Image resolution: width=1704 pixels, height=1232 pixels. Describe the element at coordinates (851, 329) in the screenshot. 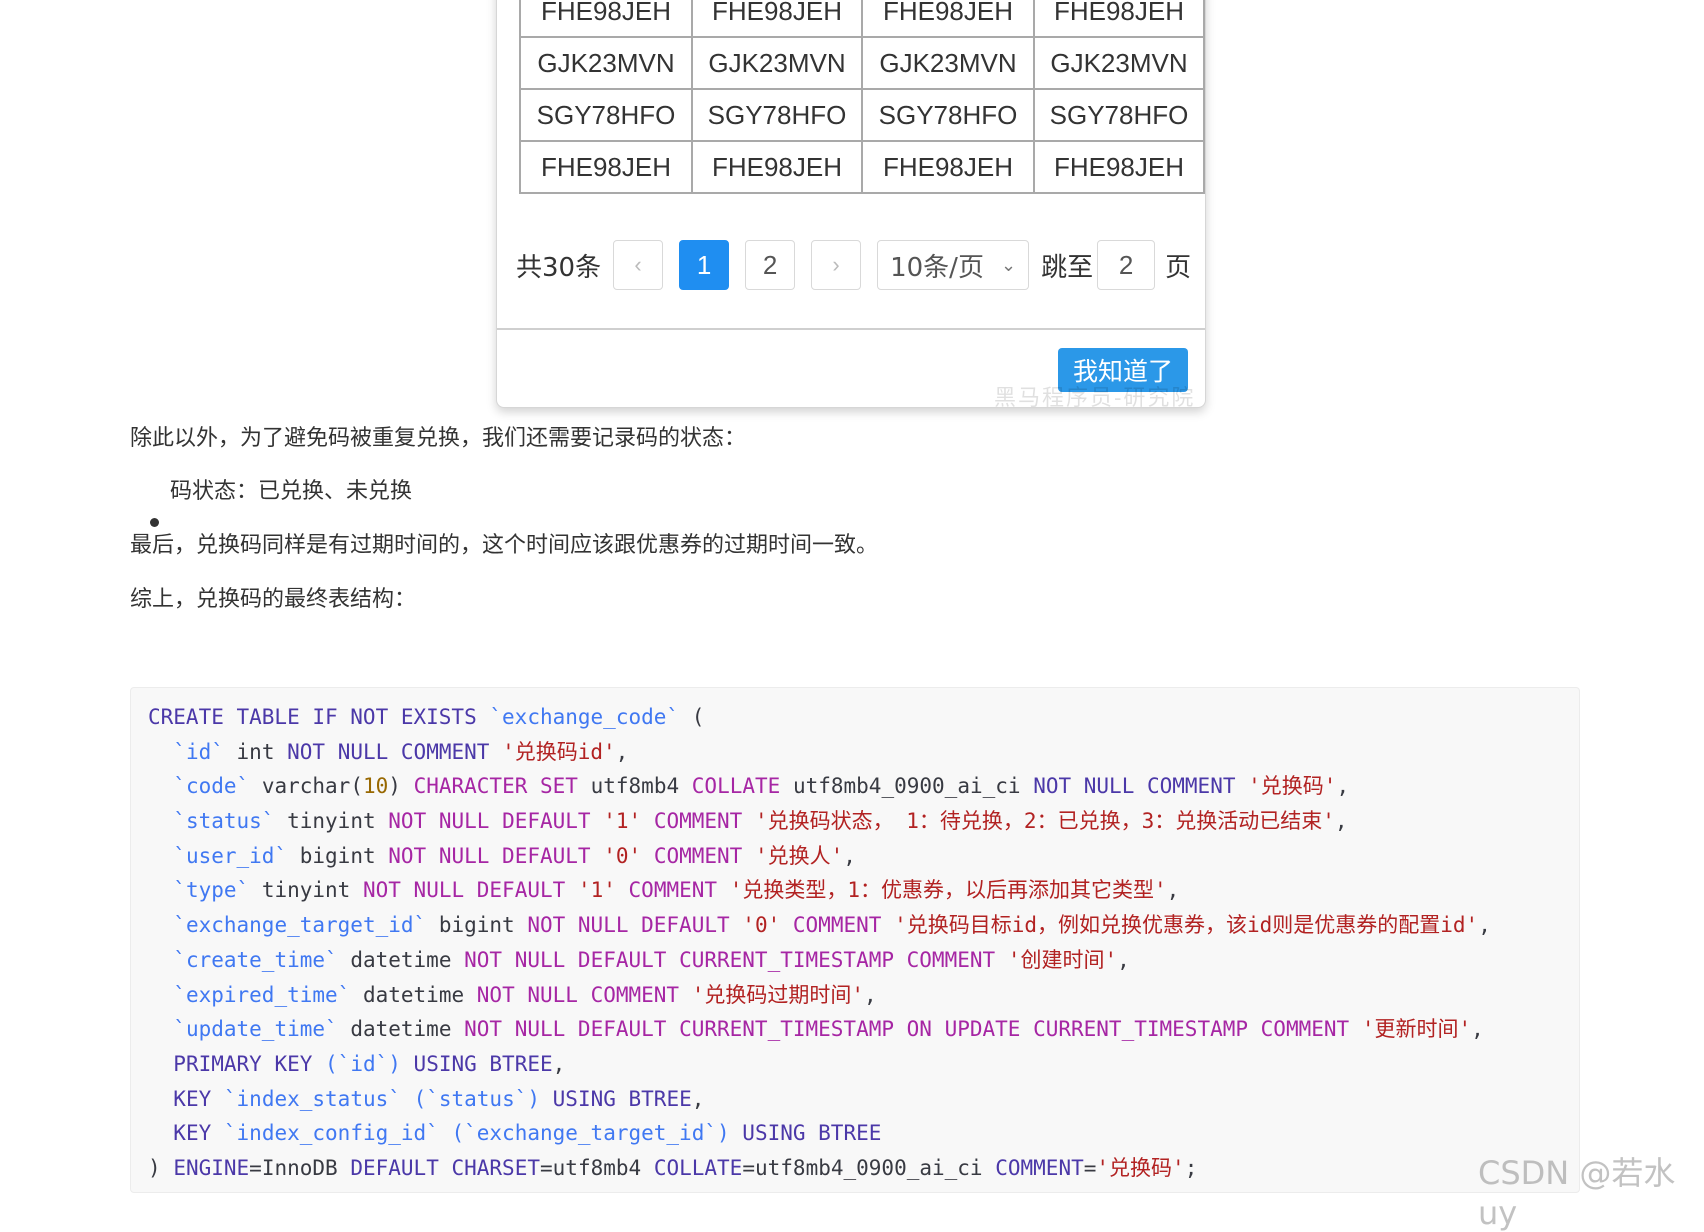

I see `modal-divider` at that location.